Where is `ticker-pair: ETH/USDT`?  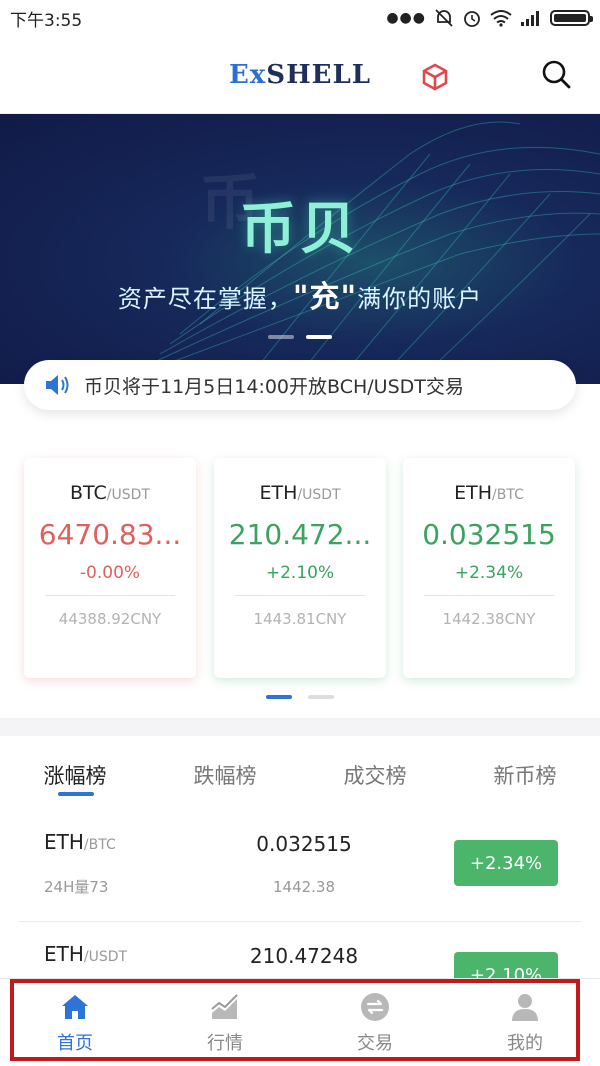
ticker-pair: ETH/USDT is located at coordinates (300, 493).